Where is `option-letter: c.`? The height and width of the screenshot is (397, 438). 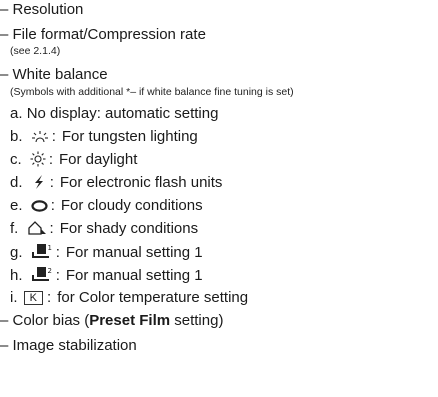
option-letter: c. is located at coordinates (16, 159).